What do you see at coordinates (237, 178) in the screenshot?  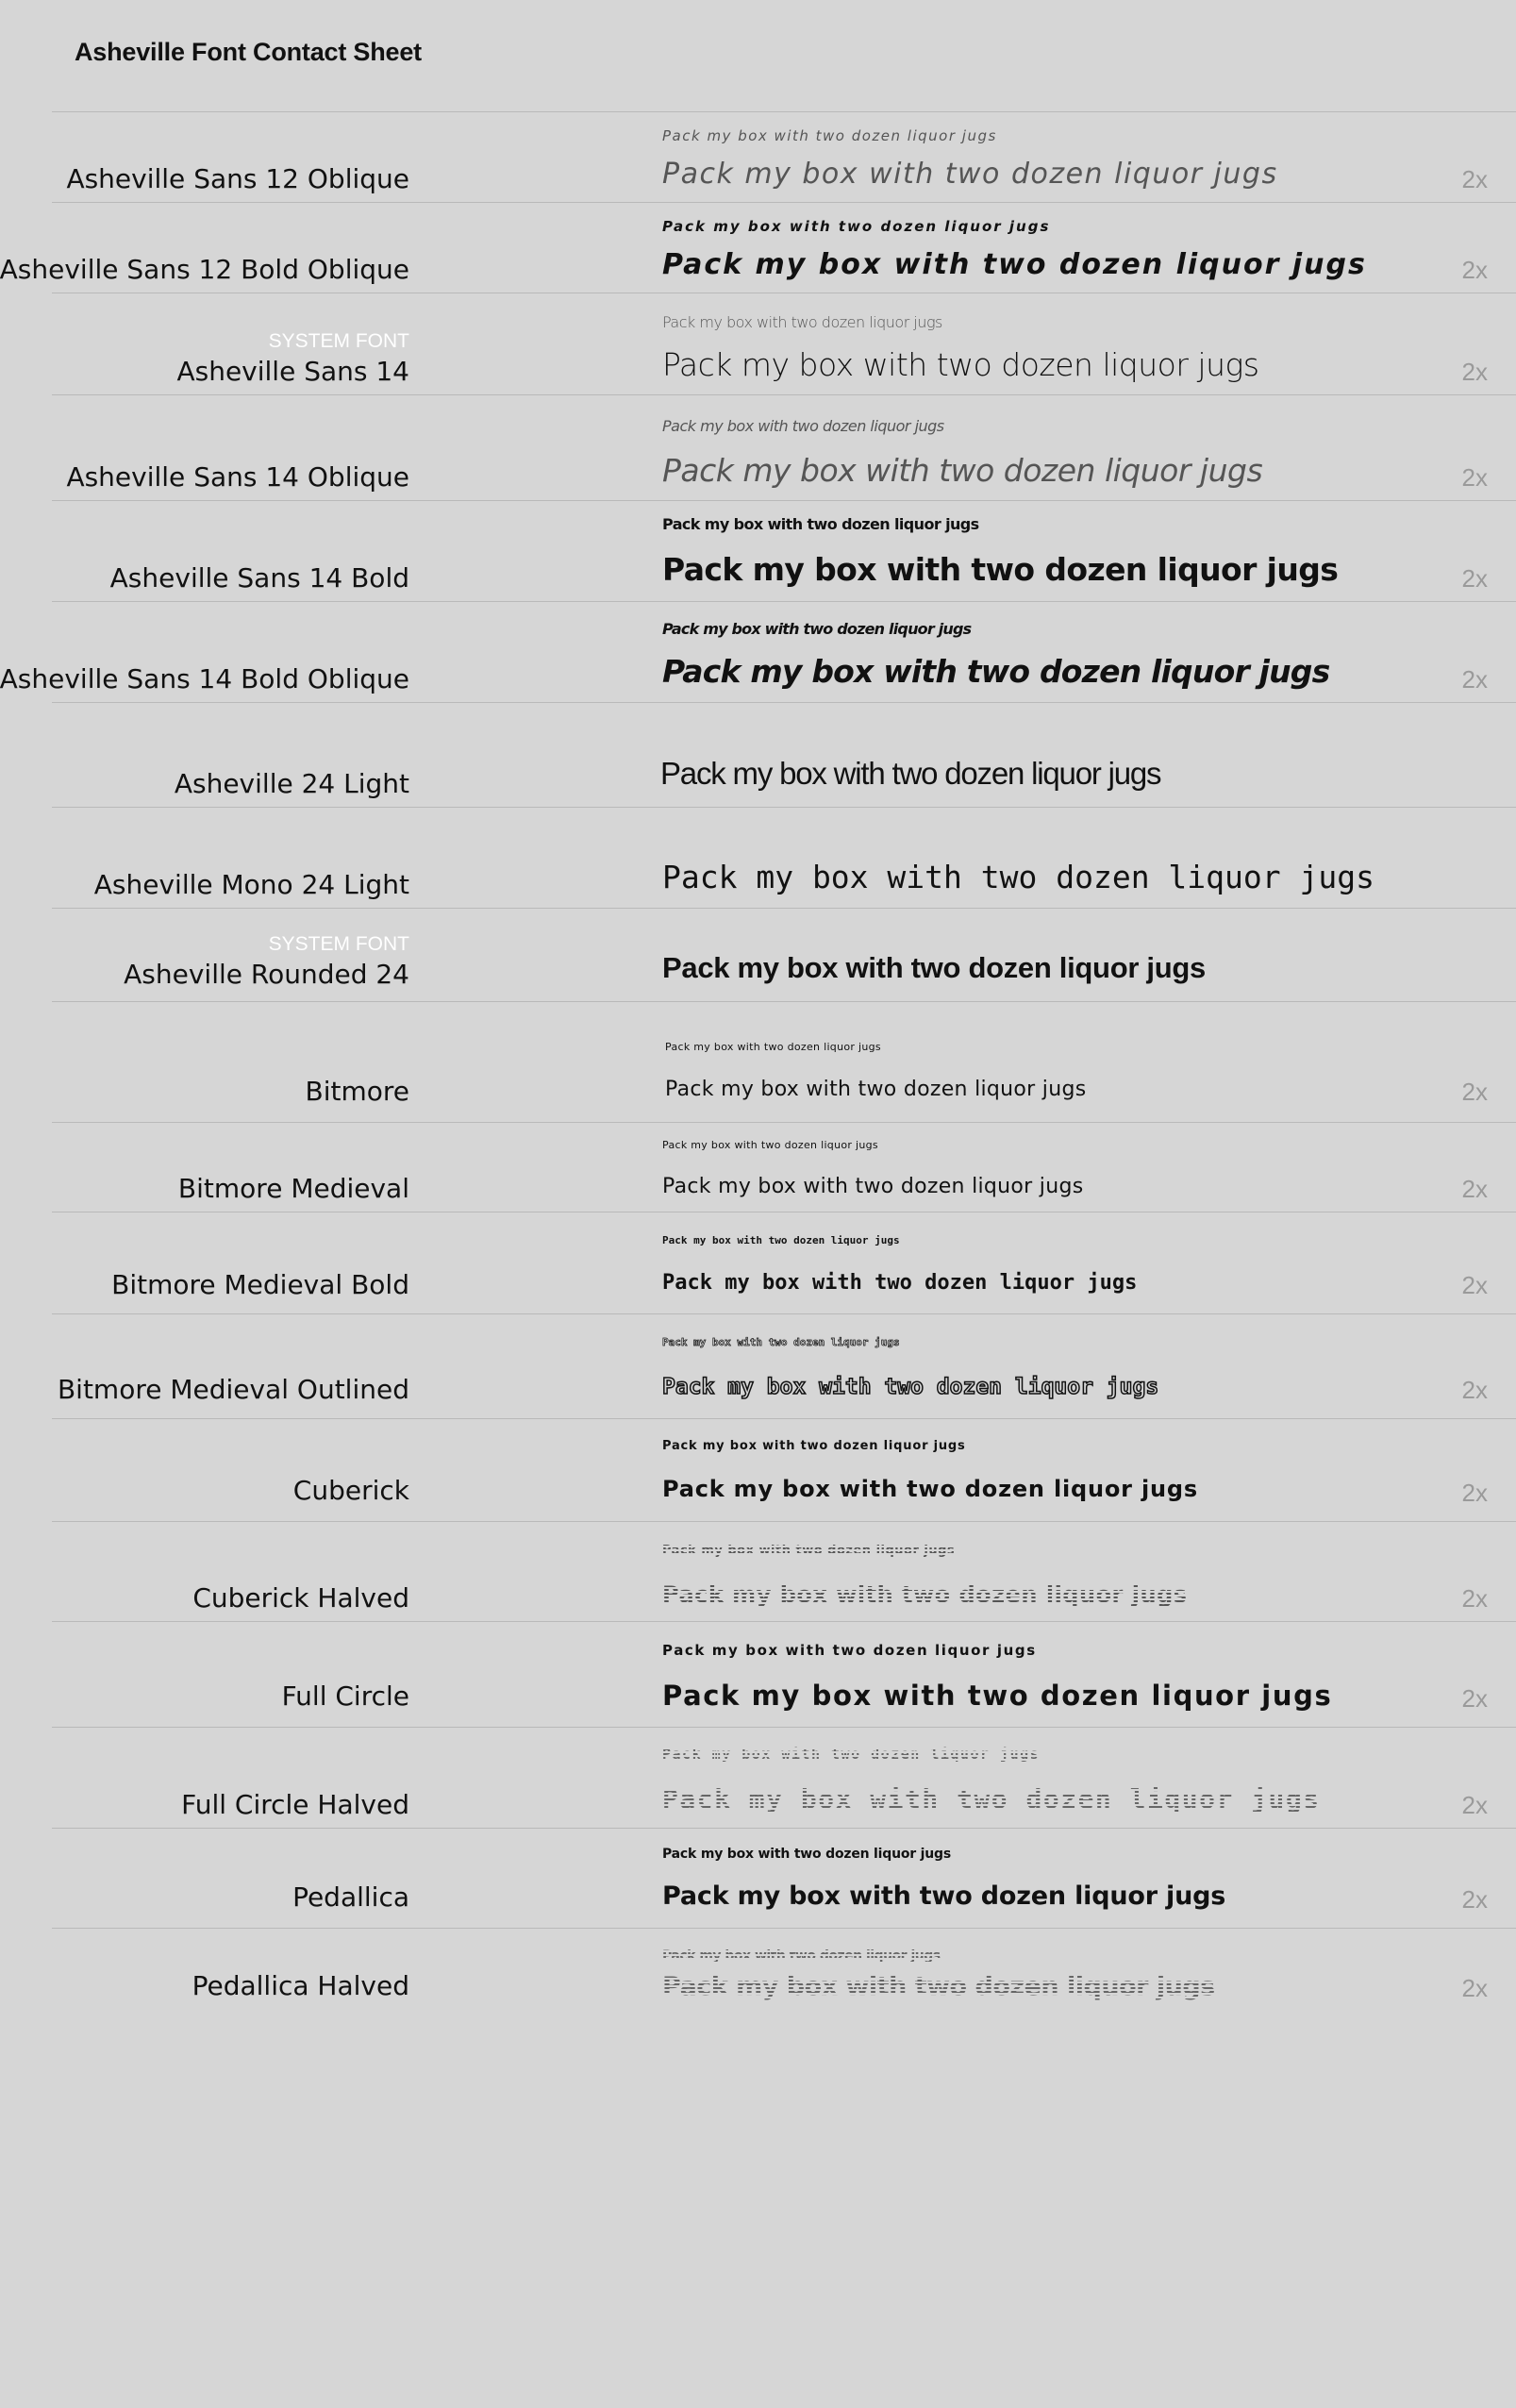 I see `font-name: Asheville Sans 12 Oblique` at bounding box center [237, 178].